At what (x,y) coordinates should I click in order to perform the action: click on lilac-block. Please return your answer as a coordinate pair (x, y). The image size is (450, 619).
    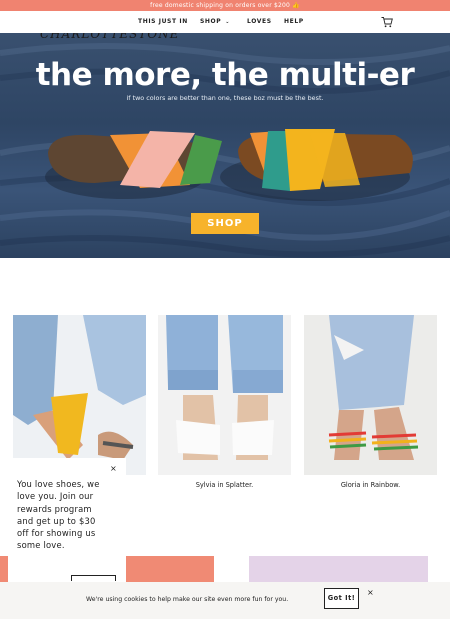
    Looking at the image, I should click on (338, 569).